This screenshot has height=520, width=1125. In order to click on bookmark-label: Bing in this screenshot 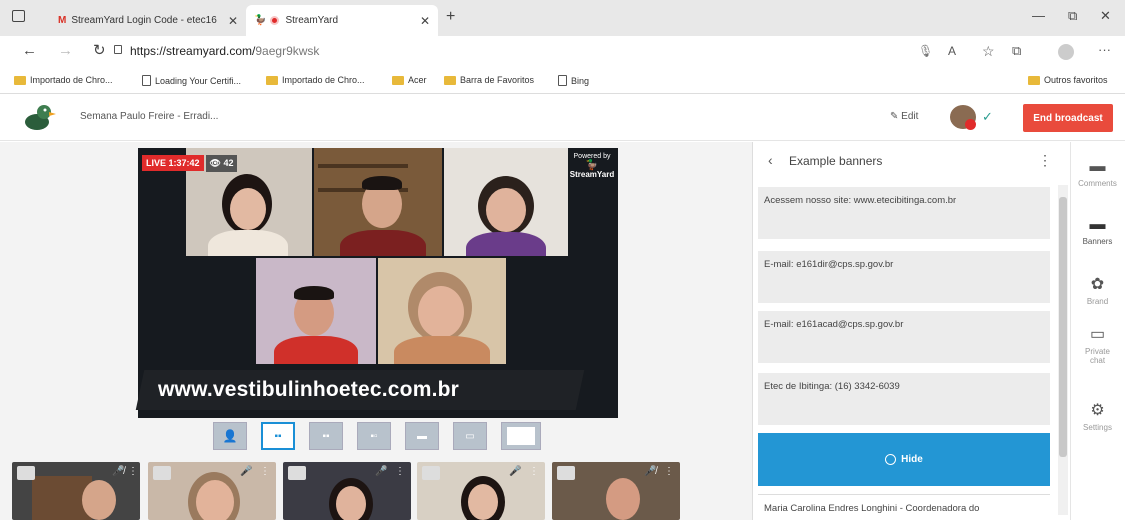, I will do `click(580, 80)`.